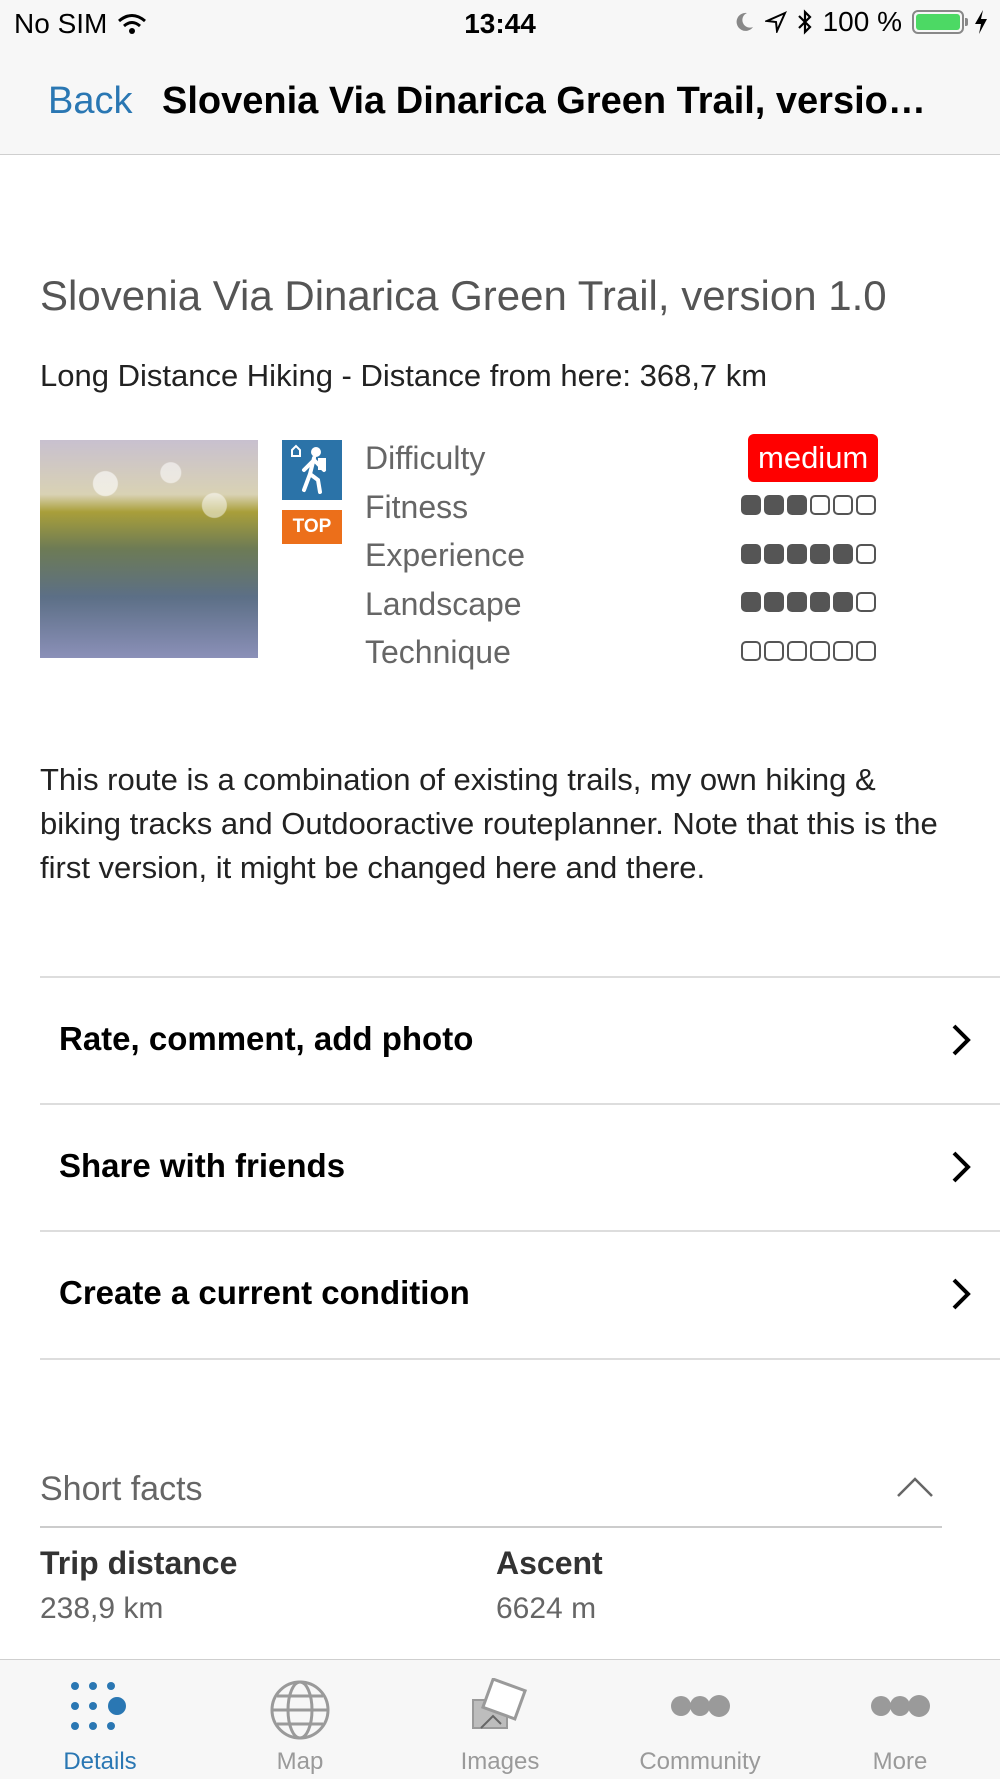  What do you see at coordinates (264, 1292) in the screenshot?
I see `current-condition-label: Create a current condition` at bounding box center [264, 1292].